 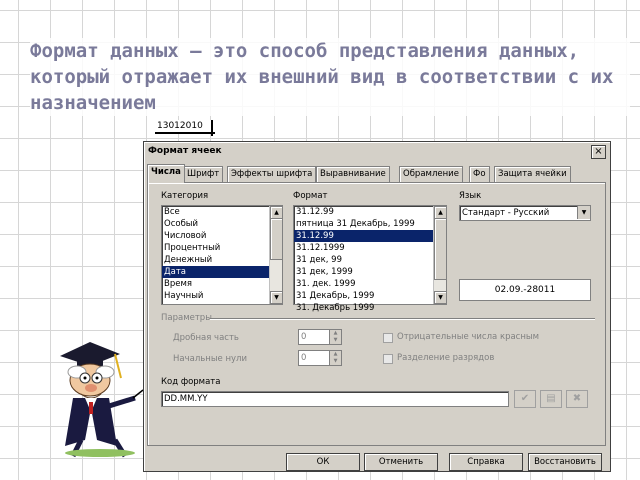 What do you see at coordinates (185, 196) in the screenshot?
I see `category-label: Категория` at bounding box center [185, 196].